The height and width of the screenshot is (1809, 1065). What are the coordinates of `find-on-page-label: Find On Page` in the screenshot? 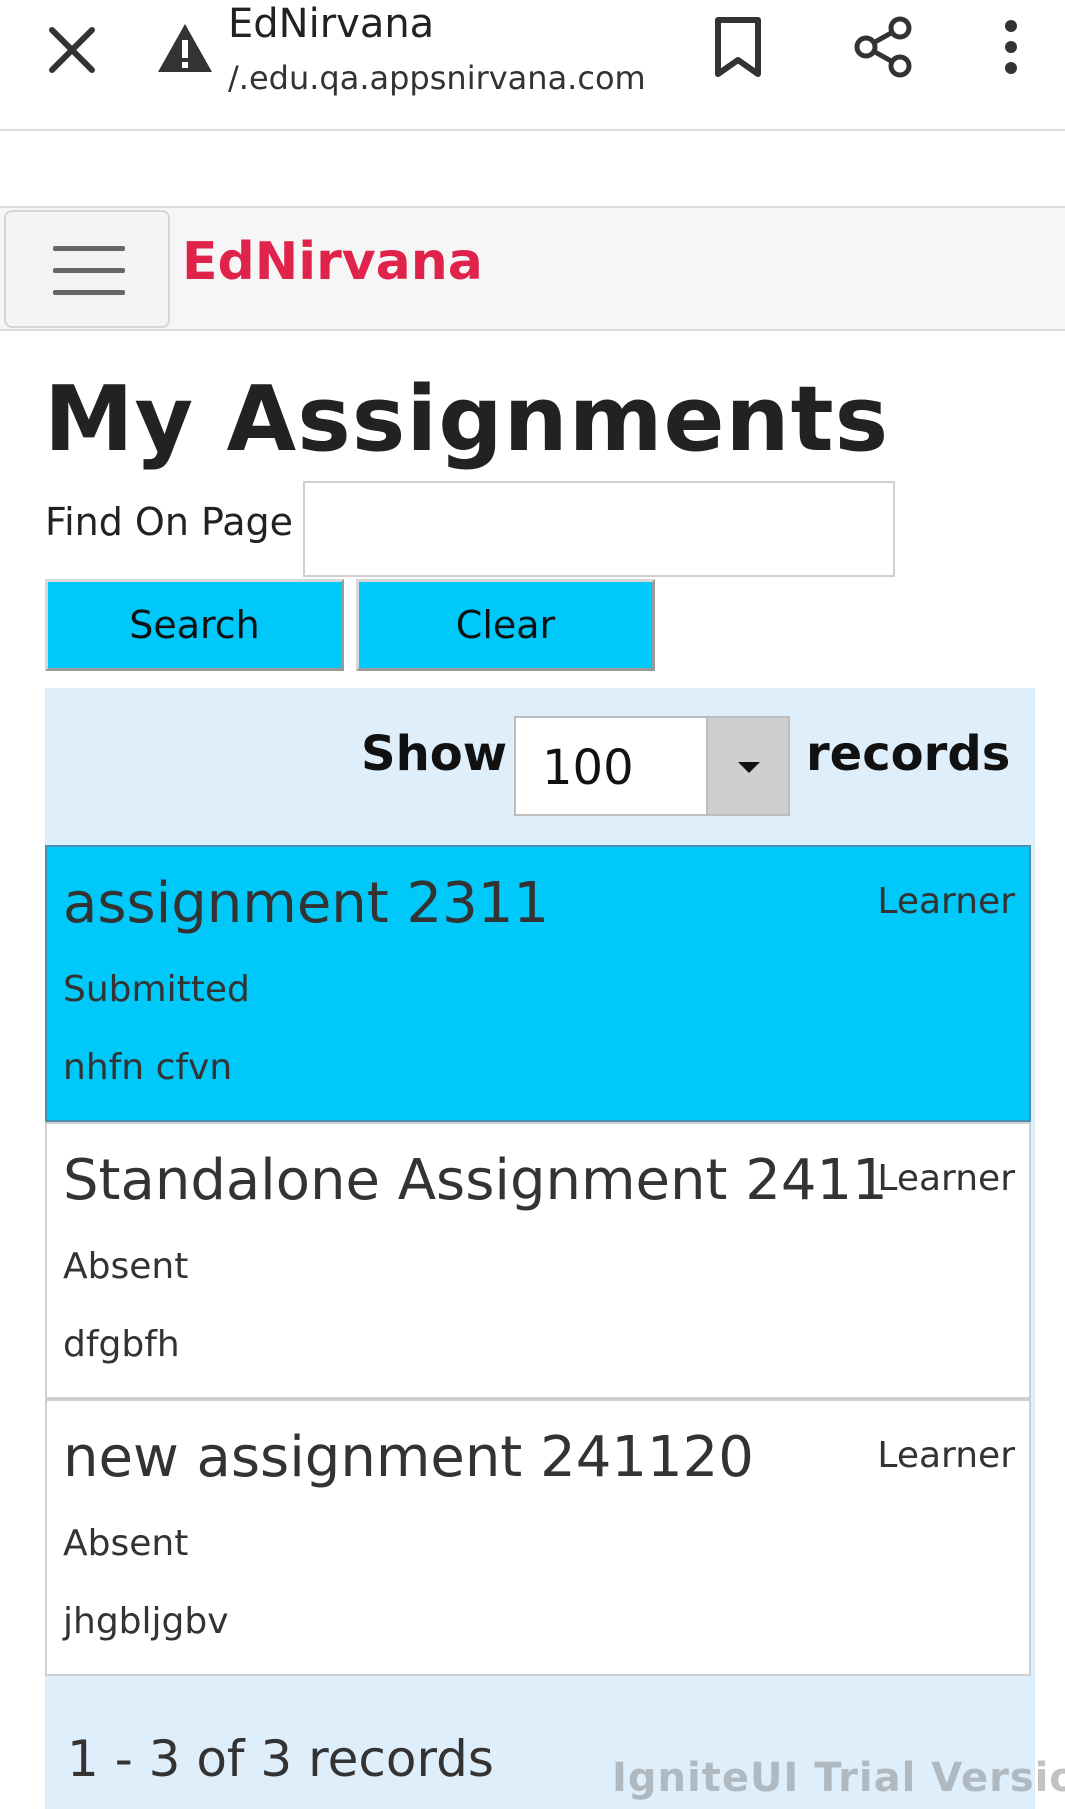 It's located at (169, 522).